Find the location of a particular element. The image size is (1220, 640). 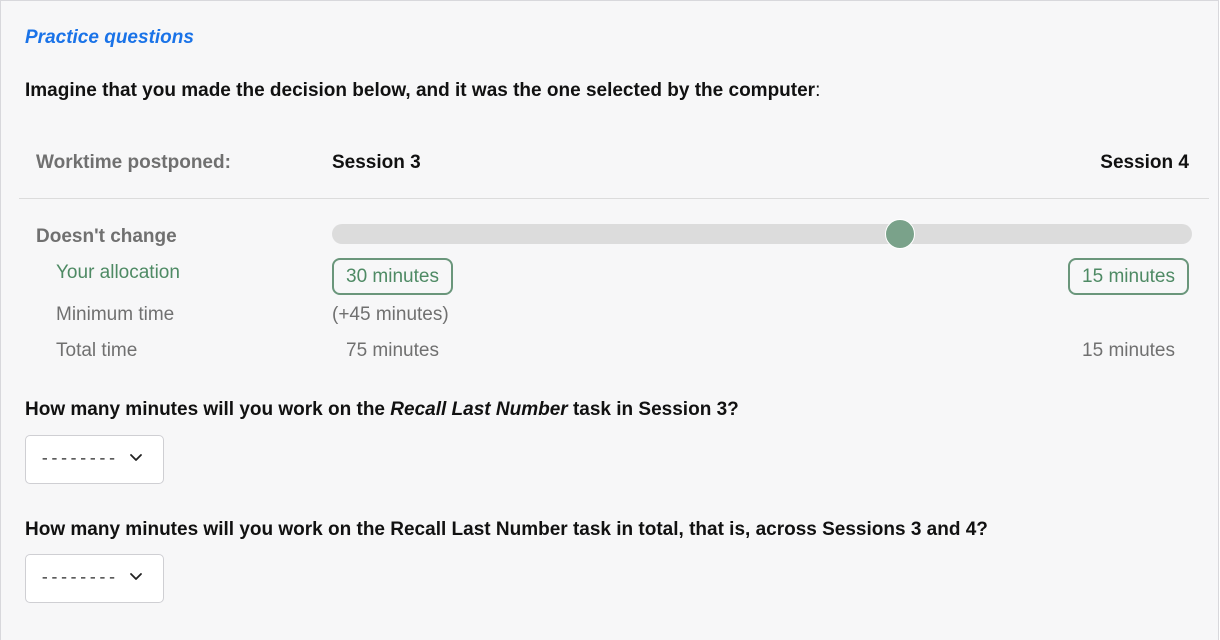

question-1-select-value: -------- is located at coordinates (78, 459).